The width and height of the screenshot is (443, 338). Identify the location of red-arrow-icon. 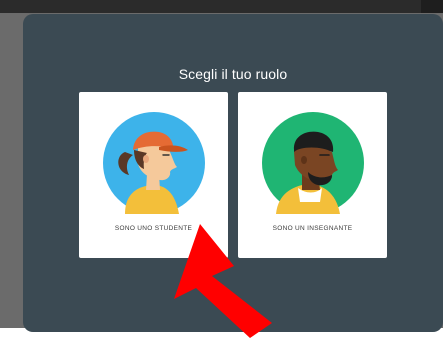
(223, 281).